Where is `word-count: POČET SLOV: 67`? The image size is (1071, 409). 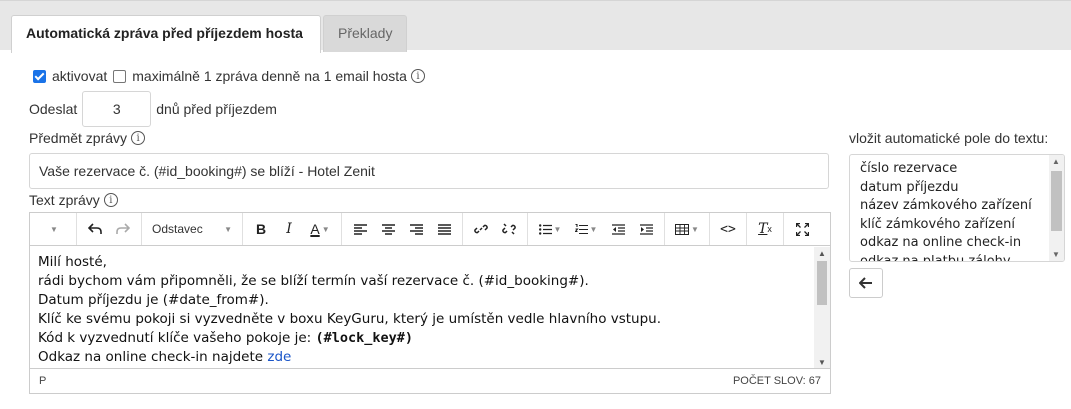
word-count: POČET SLOV: 67 is located at coordinates (776, 381).